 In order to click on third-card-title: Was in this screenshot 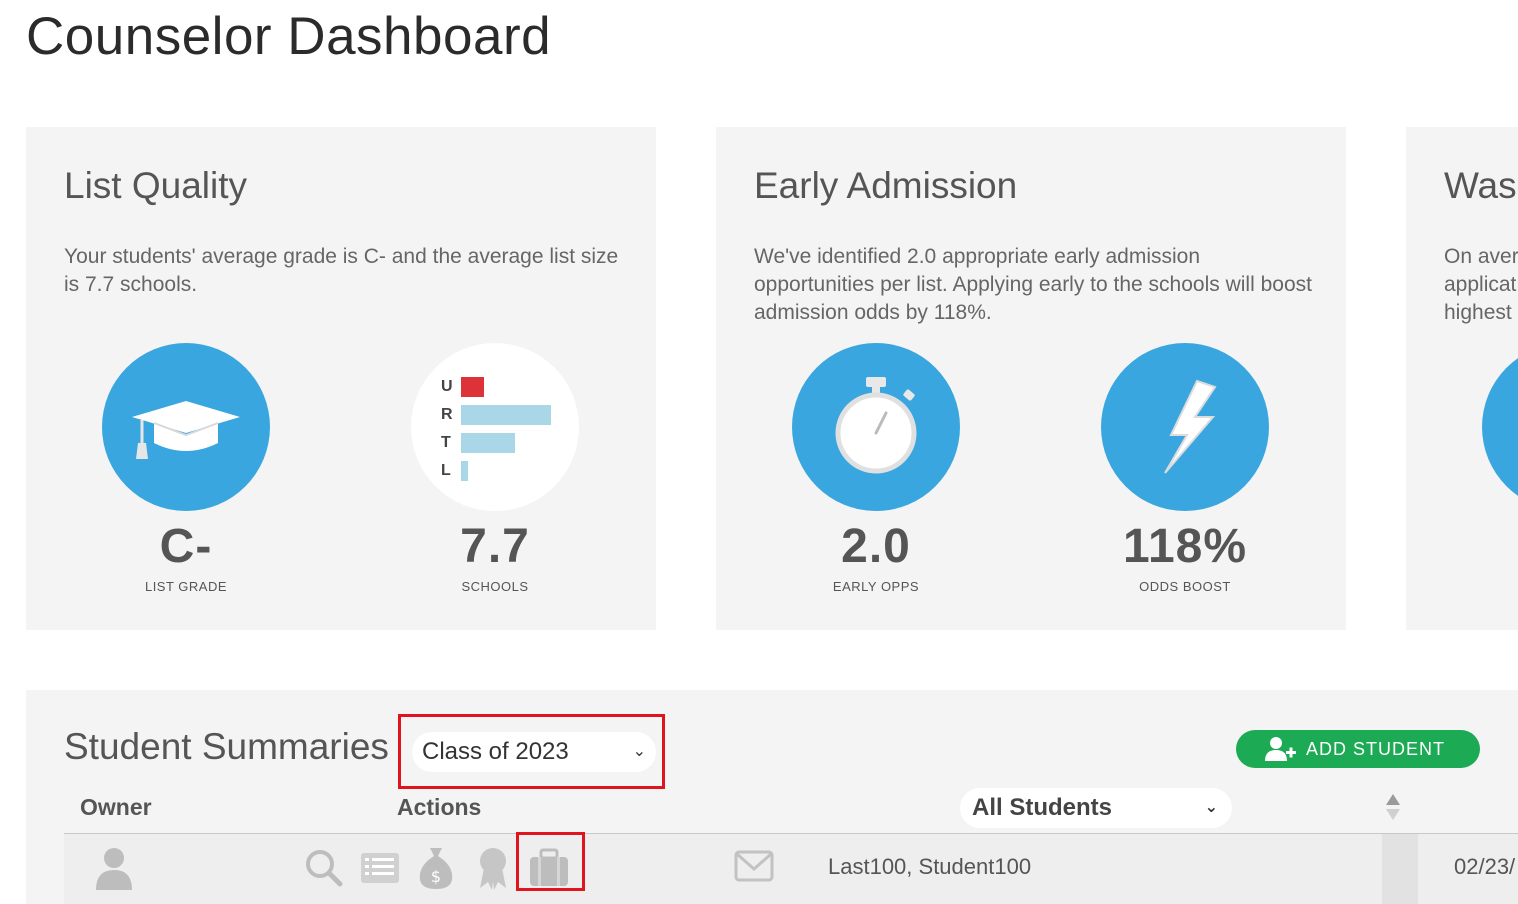, I will do `click(1480, 185)`.